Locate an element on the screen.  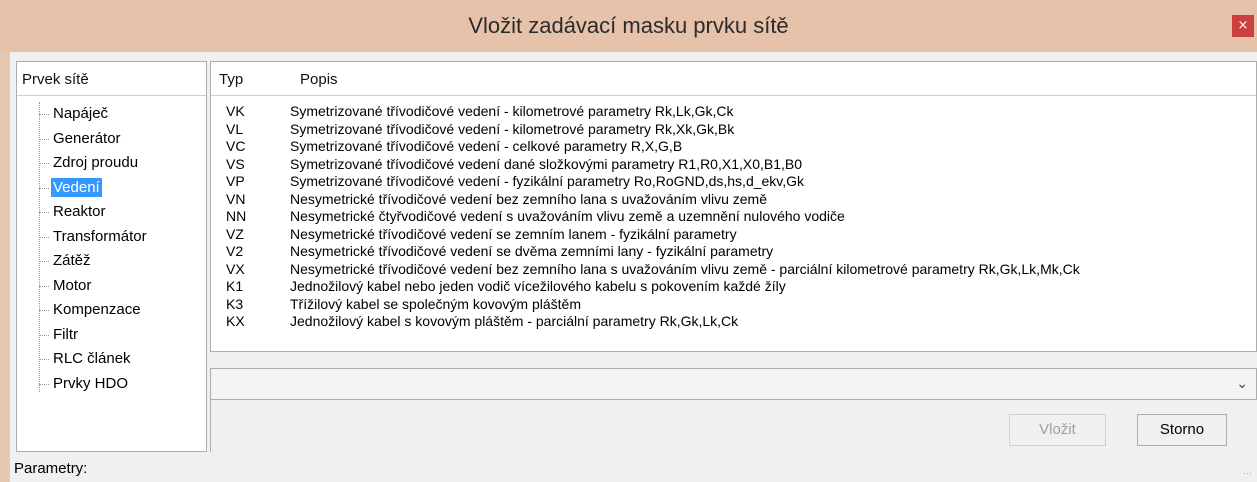
tree-item-label: Transformátor is located at coordinates (100, 236).